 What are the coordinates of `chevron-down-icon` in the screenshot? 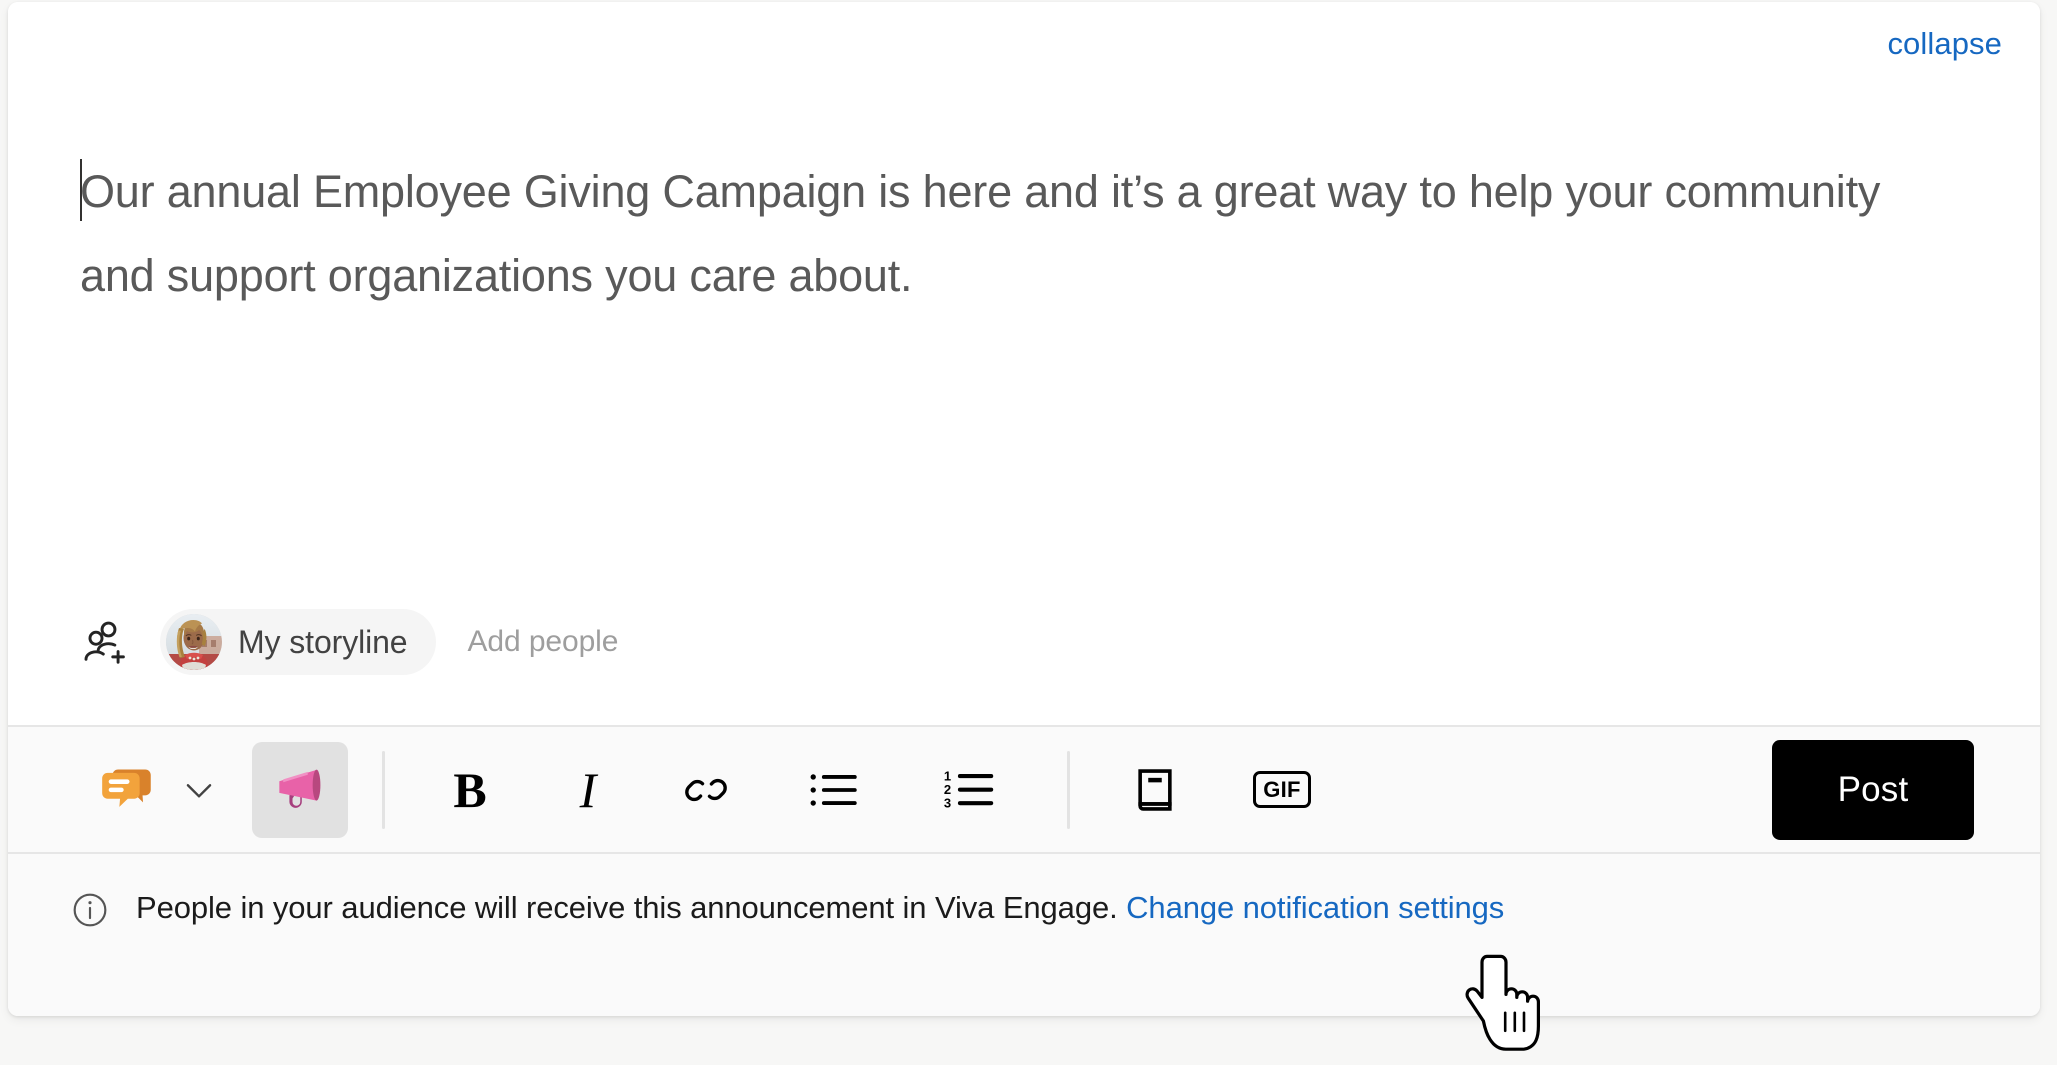 It's located at (199, 790).